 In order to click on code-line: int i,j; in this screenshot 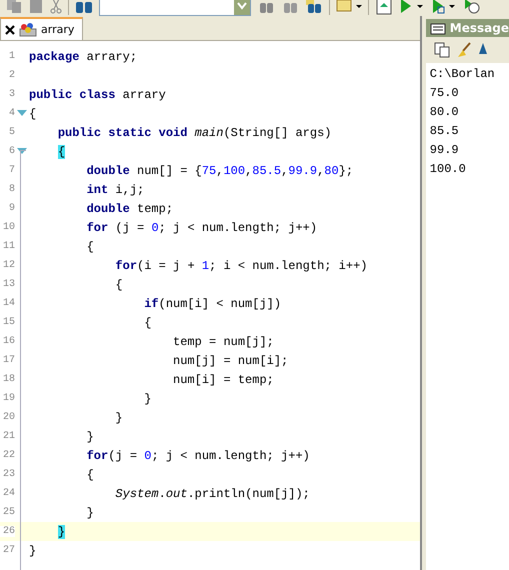, I will do `click(115, 189)`.